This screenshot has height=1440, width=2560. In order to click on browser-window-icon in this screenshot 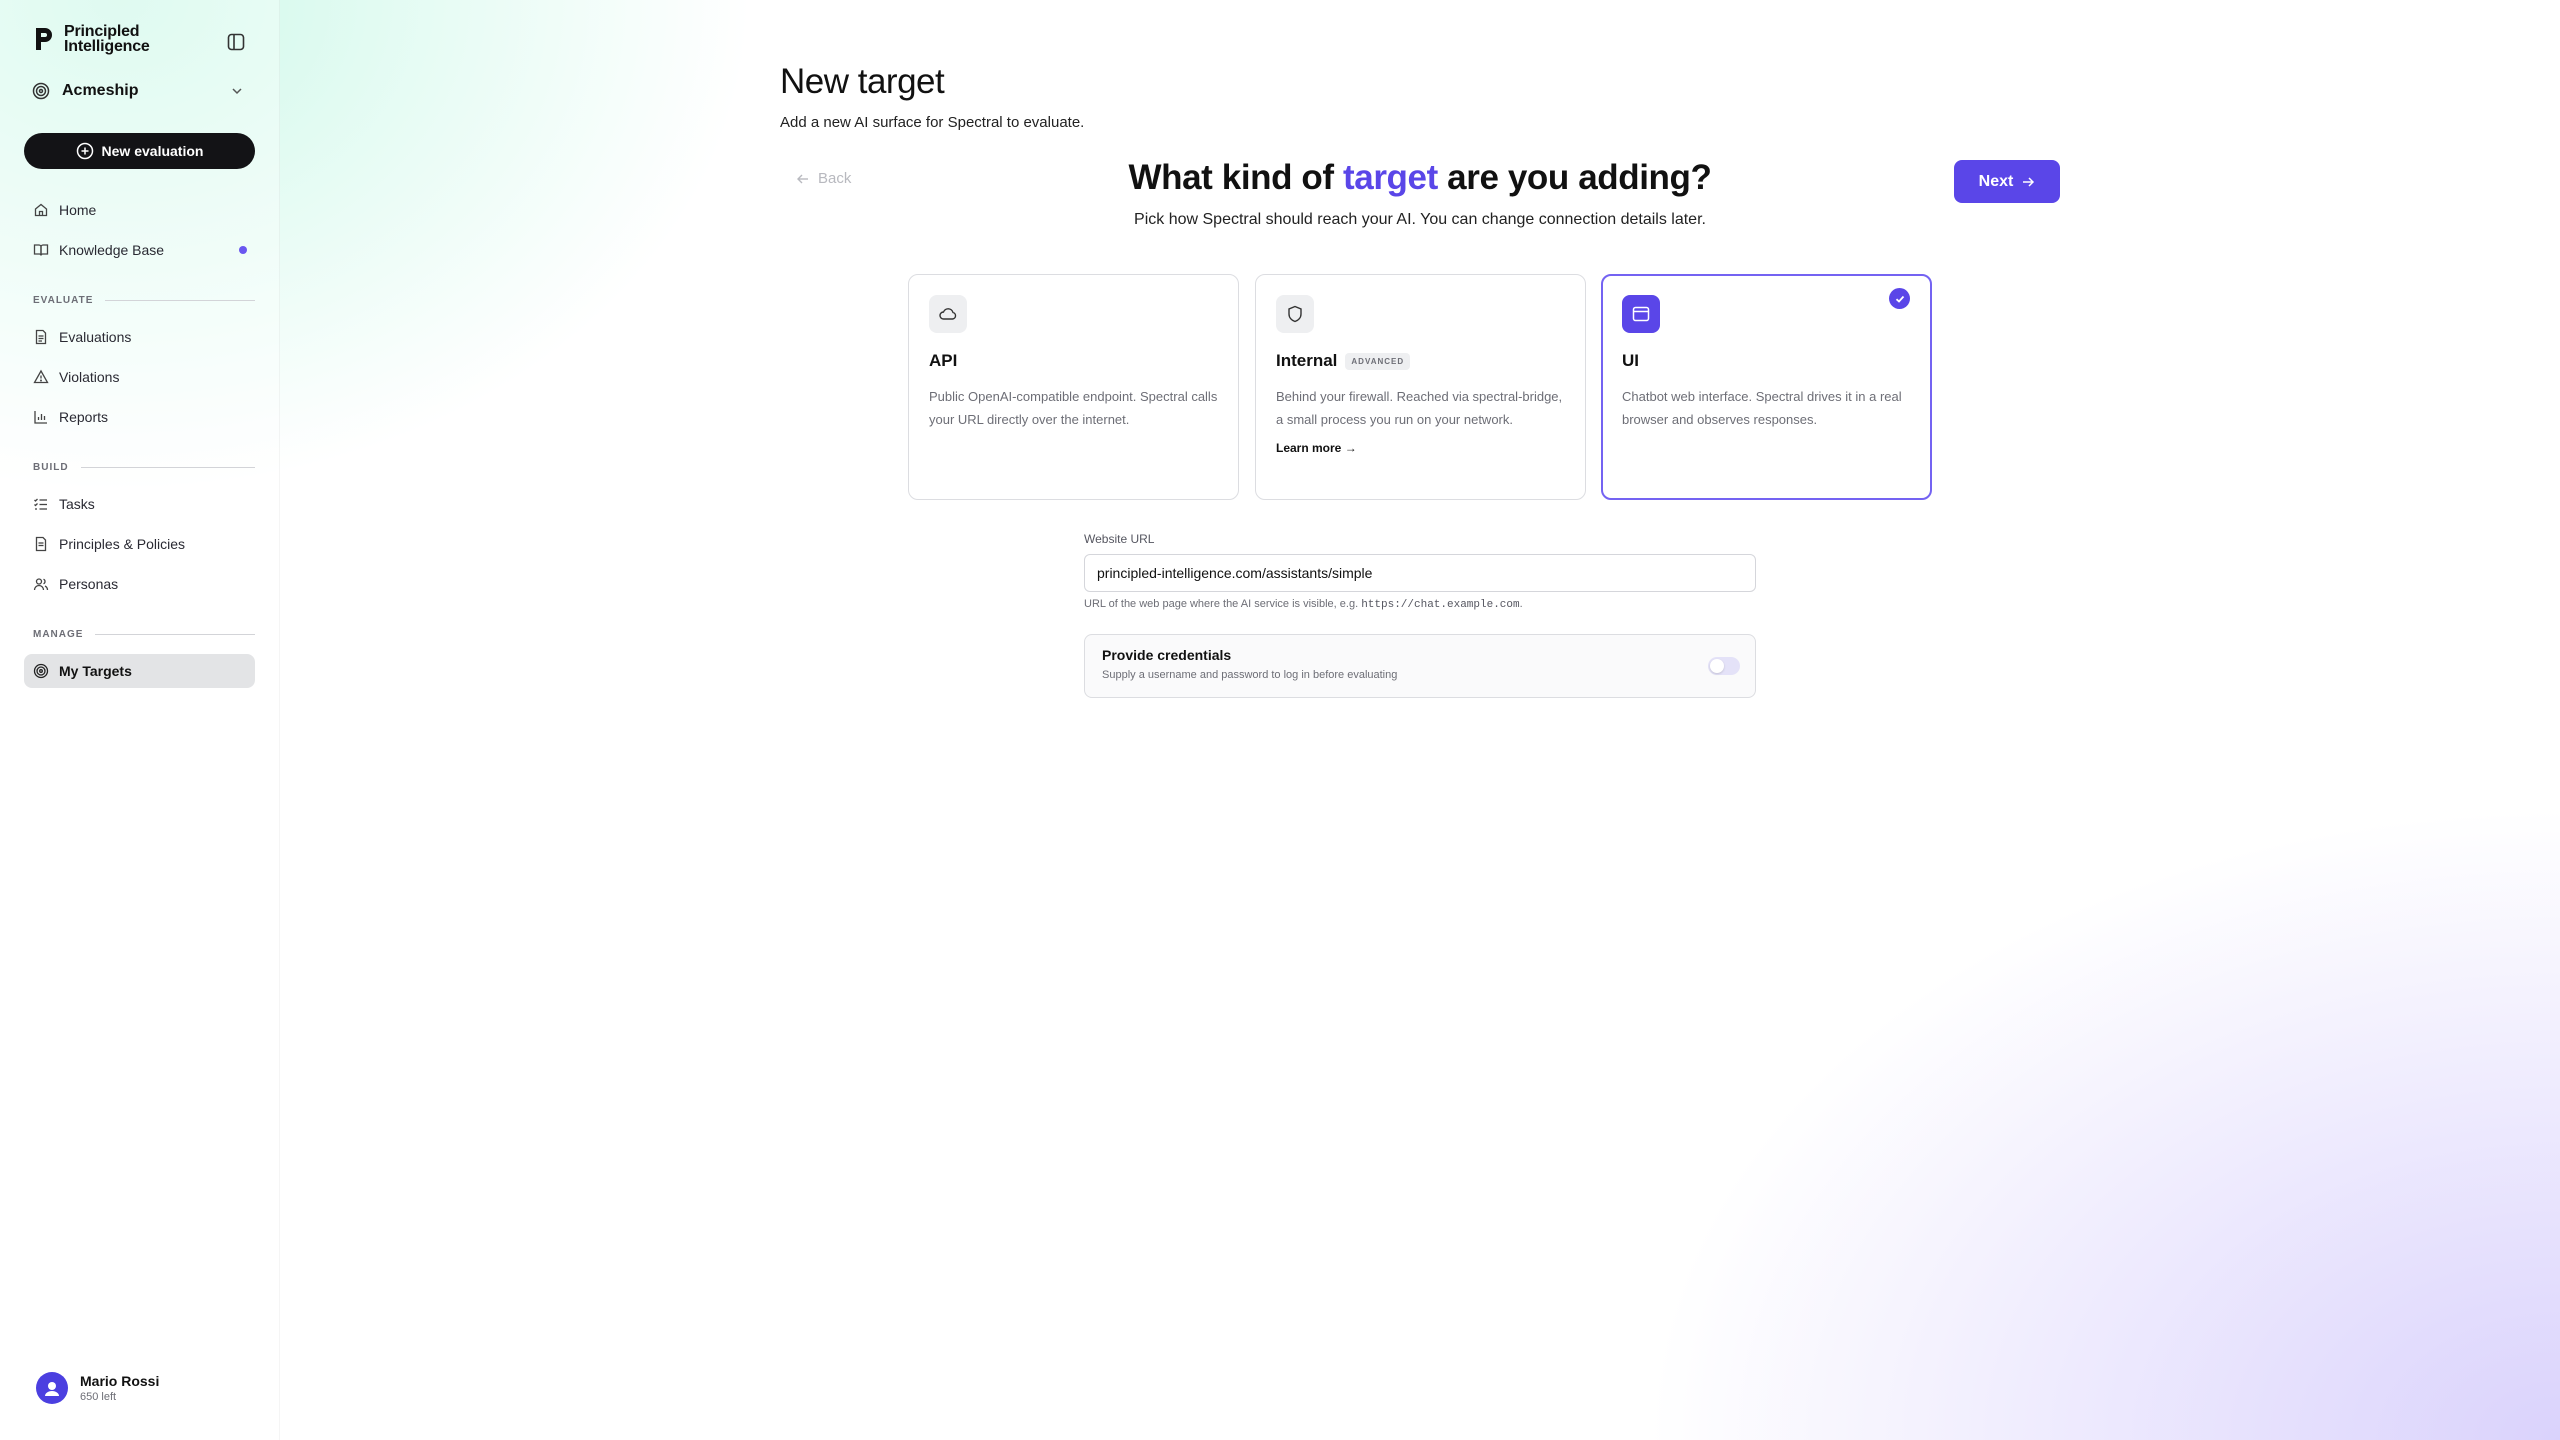, I will do `click(1641, 314)`.